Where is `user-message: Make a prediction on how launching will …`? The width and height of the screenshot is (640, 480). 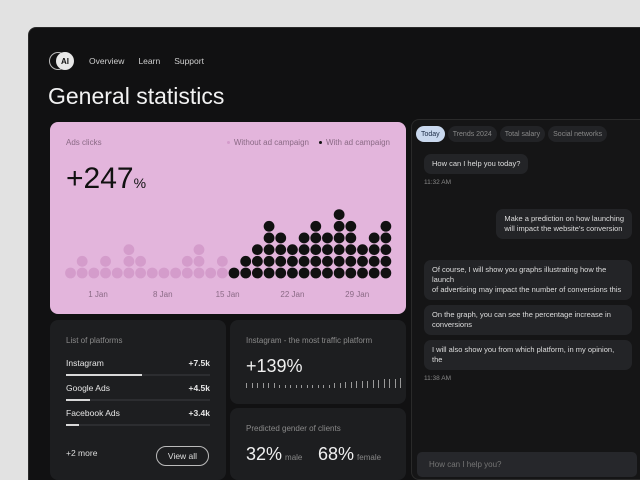
user-message: Make a prediction on how launching will … is located at coordinates (564, 224).